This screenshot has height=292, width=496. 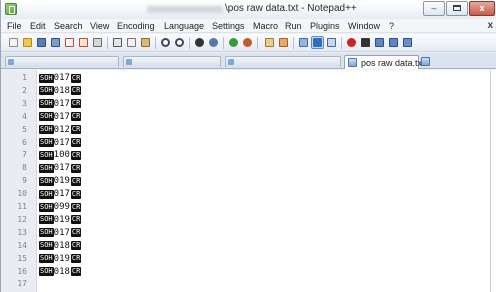 I want to click on open-file-icon, so click(x=27, y=42).